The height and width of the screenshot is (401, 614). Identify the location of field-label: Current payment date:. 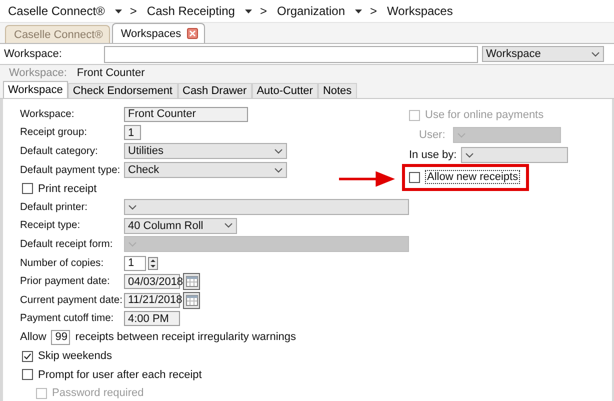
(72, 300).